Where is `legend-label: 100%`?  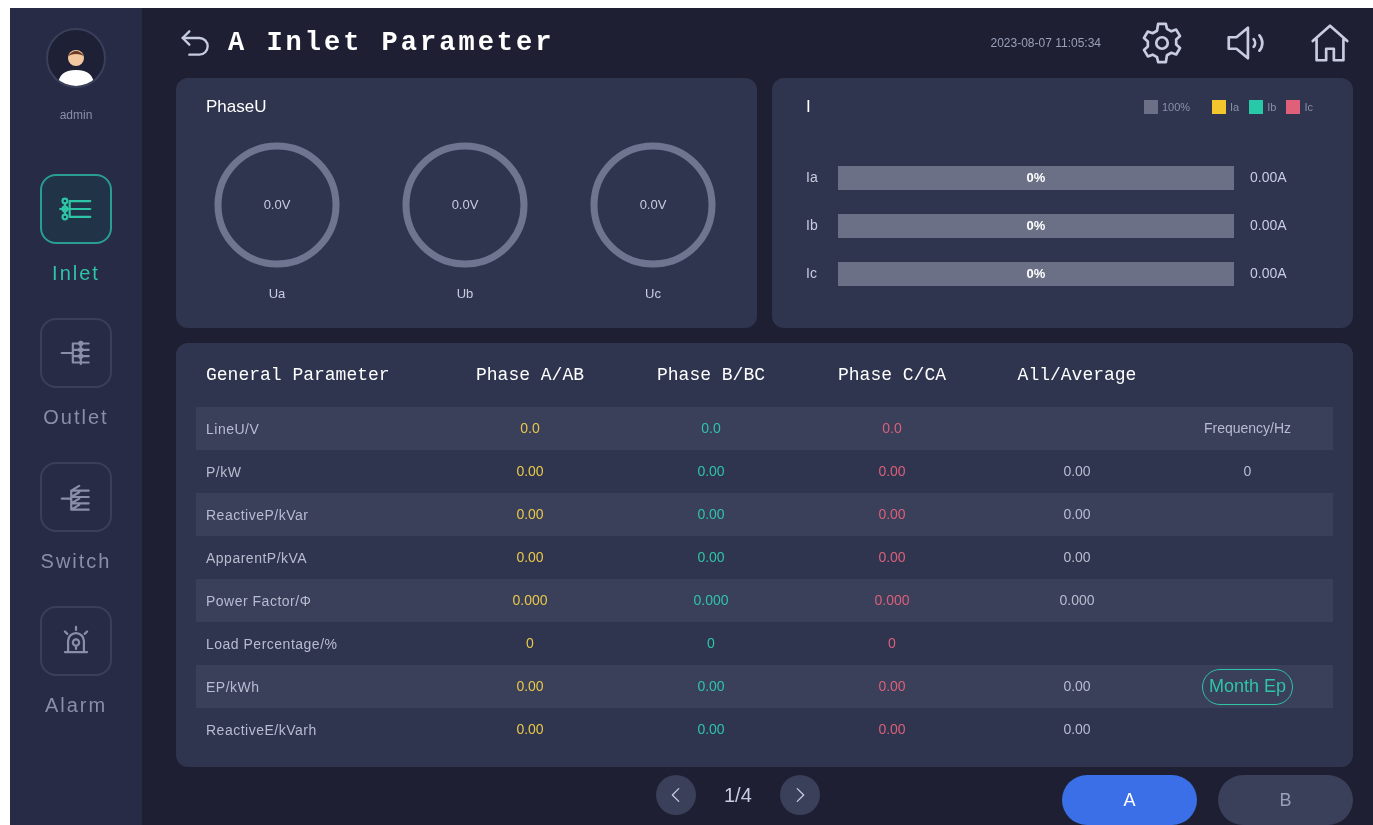
legend-label: 100% is located at coordinates (1176, 107).